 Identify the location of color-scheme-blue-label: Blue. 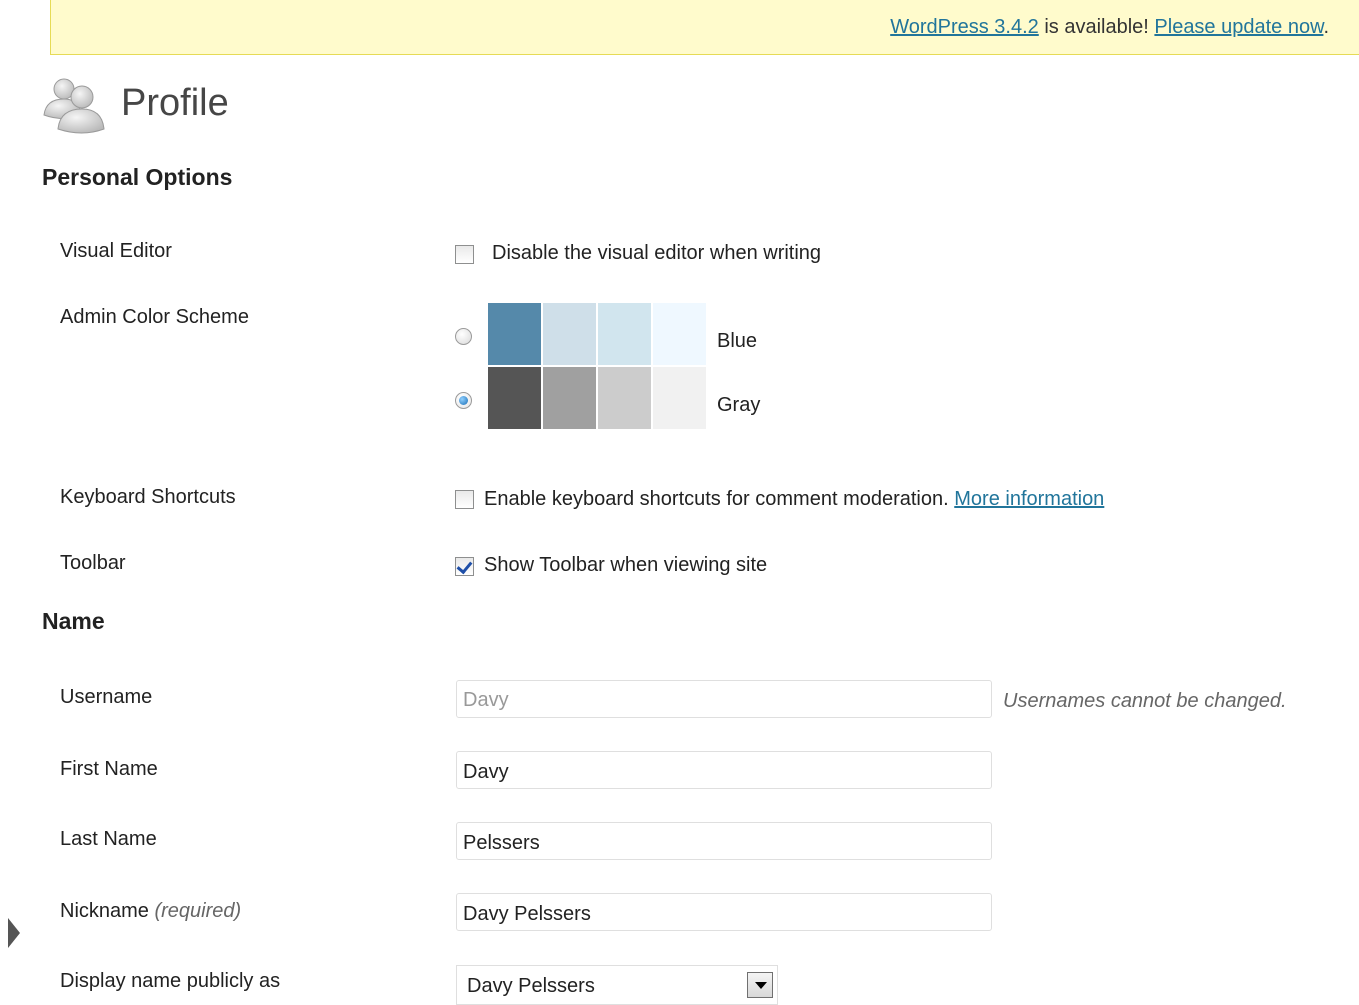
(737, 341).